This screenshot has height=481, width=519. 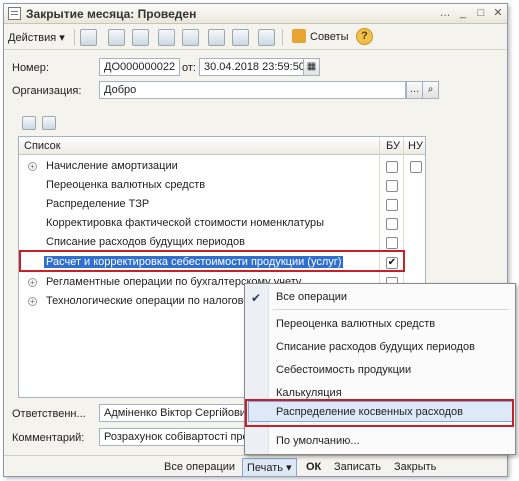 What do you see at coordinates (498, 13) in the screenshot?
I see `close-icon: ✕` at bounding box center [498, 13].